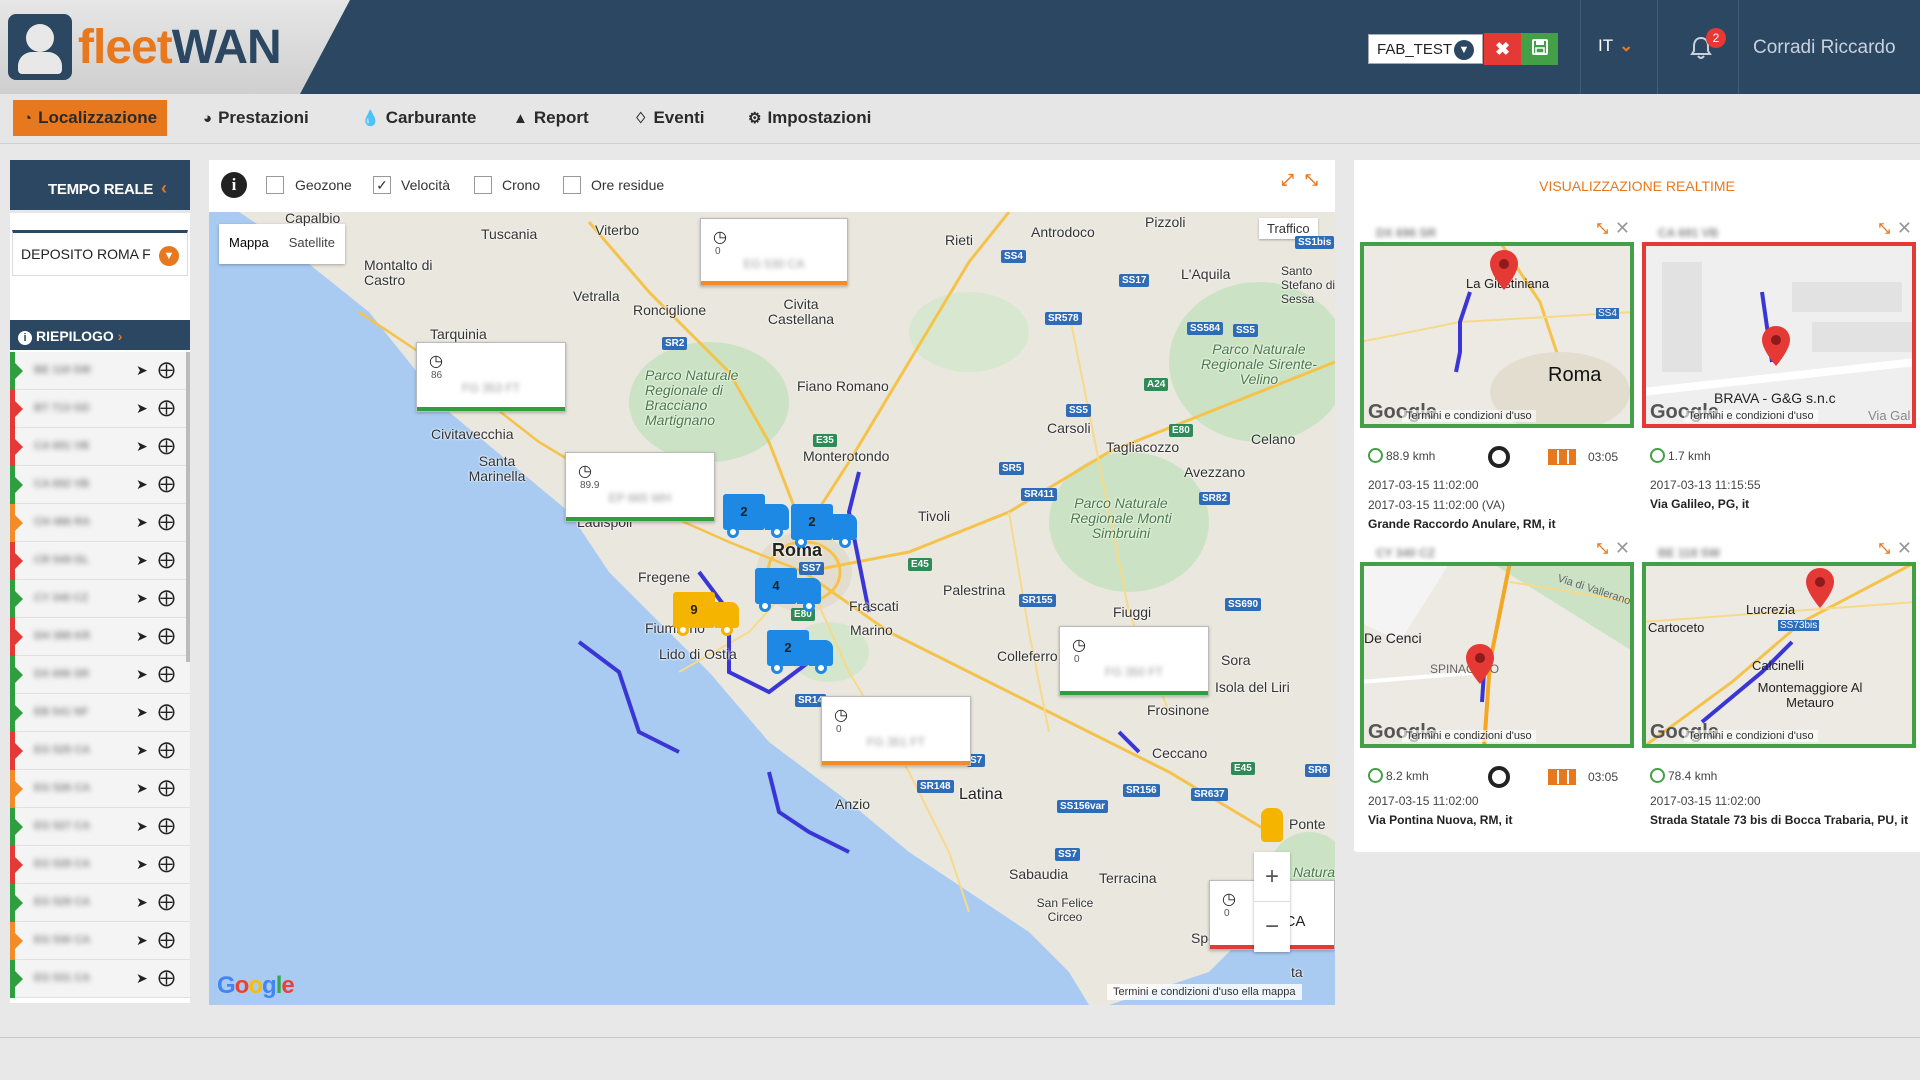  What do you see at coordinates (1287, 181) in the screenshot?
I see `expand-icon: ⤢` at bounding box center [1287, 181].